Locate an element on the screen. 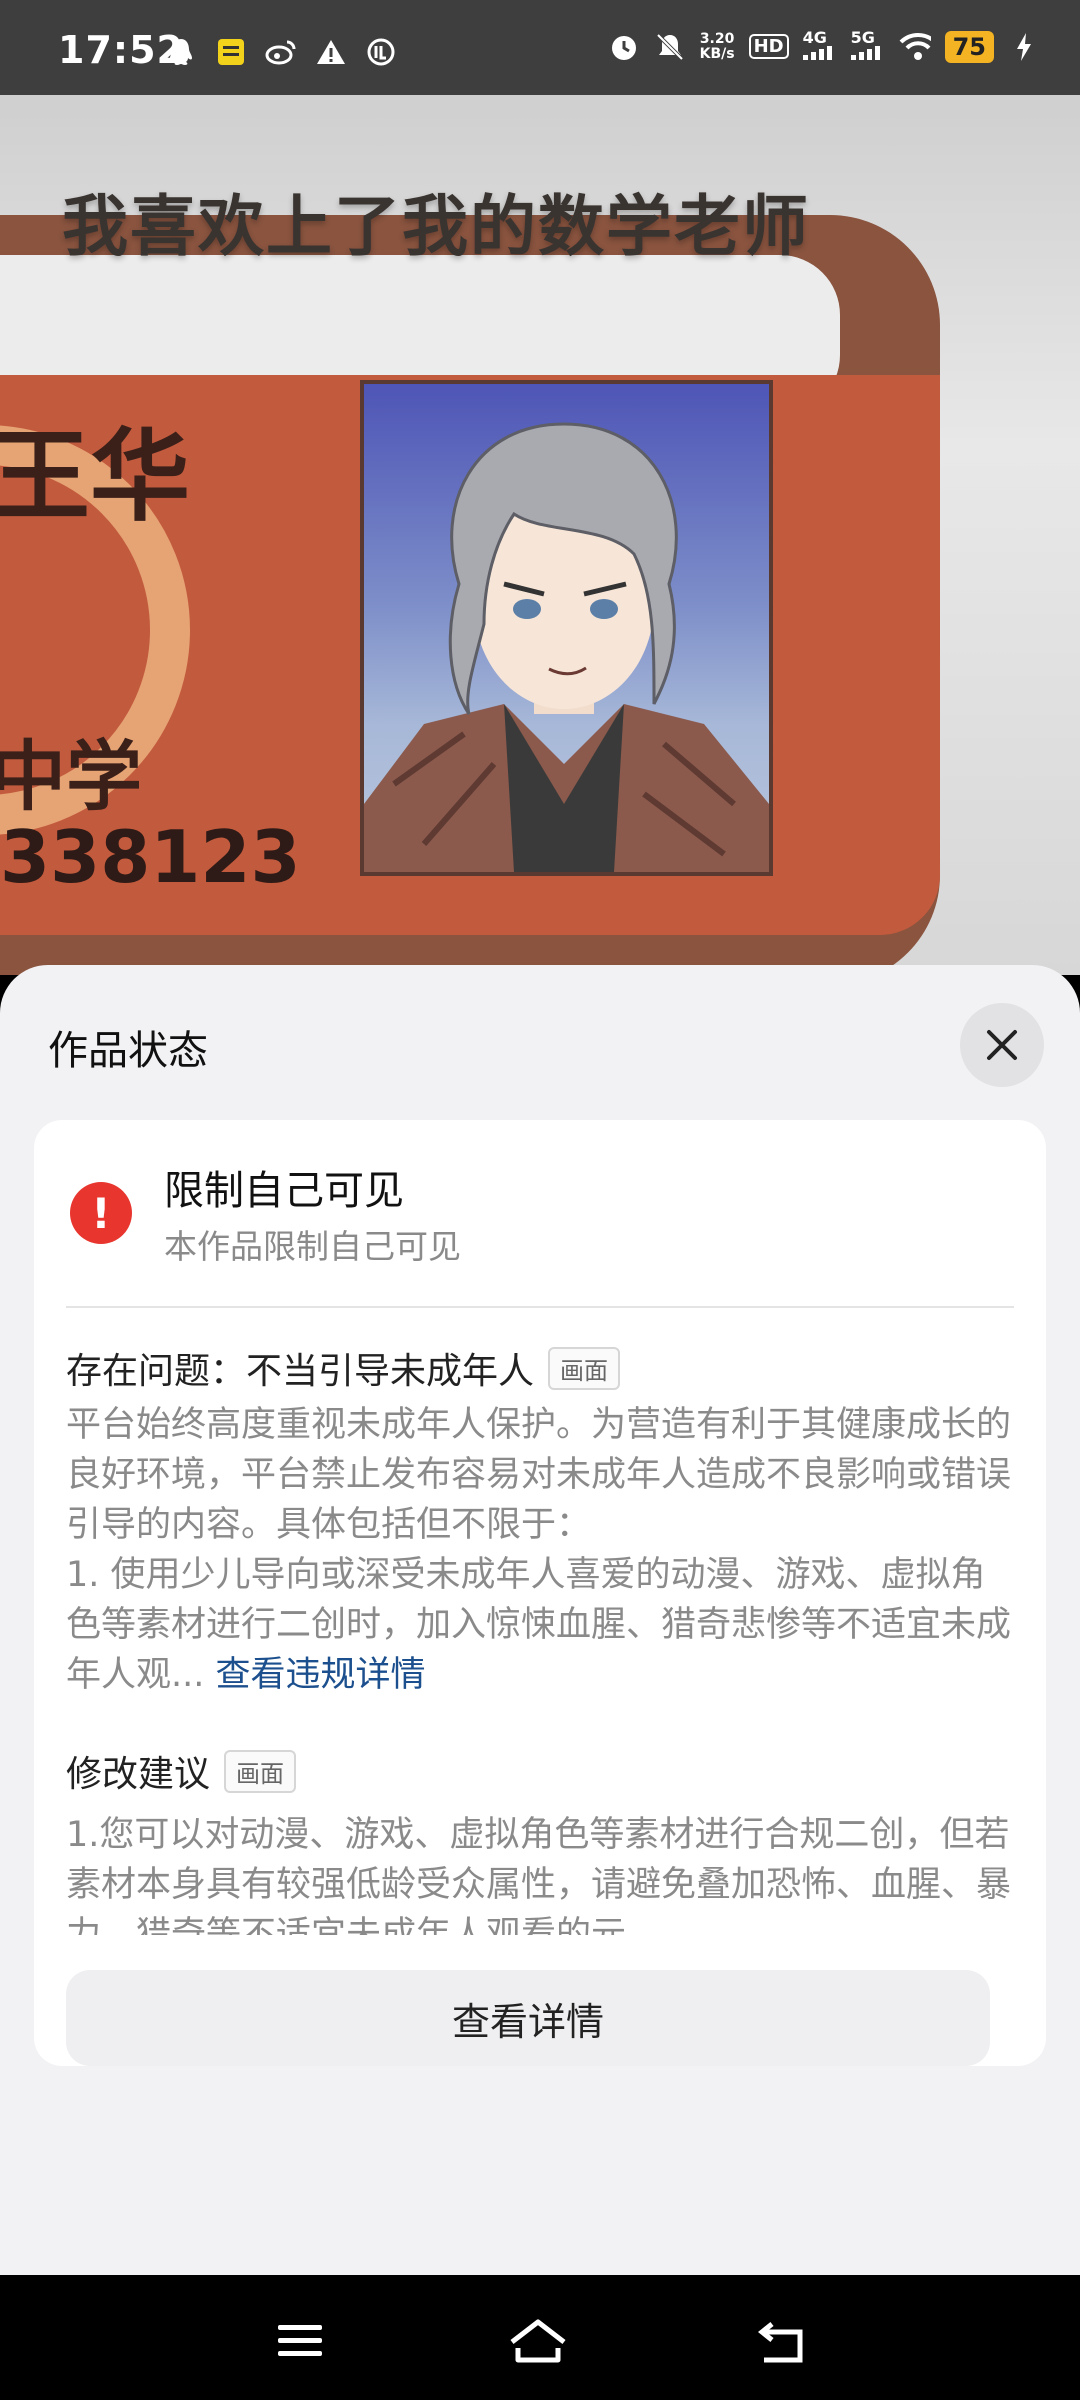 Image resolution: width=1080 pixels, height=2400 pixels. app-badge-icon is located at coordinates (231, 52).